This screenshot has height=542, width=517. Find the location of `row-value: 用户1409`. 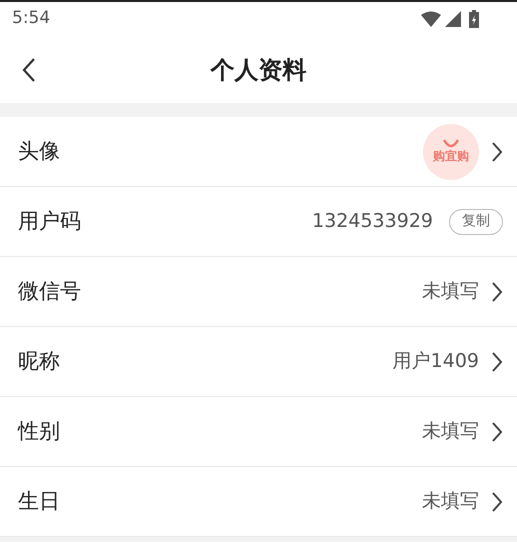

row-value: 用户1409 is located at coordinates (435, 361).